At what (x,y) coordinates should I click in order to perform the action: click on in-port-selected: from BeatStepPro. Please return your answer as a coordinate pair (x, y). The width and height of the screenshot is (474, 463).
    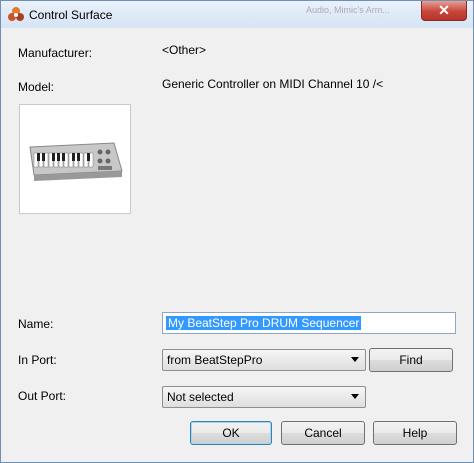
    Looking at the image, I should click on (215, 360).